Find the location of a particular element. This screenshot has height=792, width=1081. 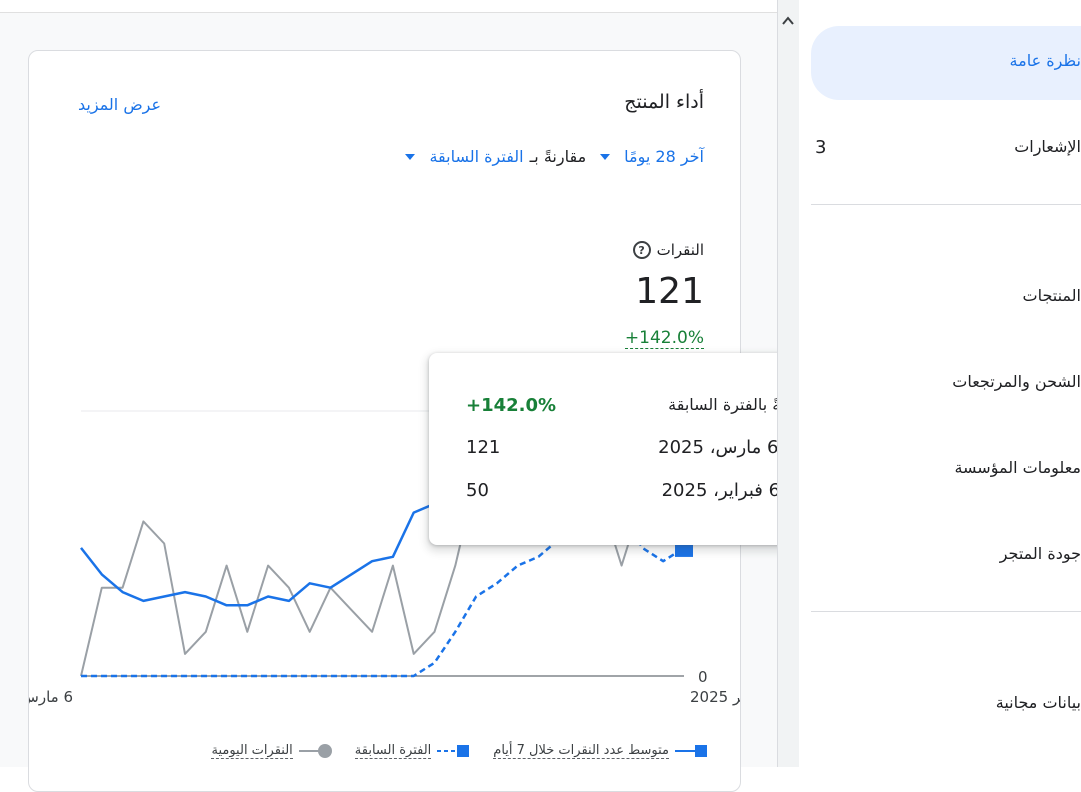

blue-square-dashed-icon is located at coordinates (454, 751).